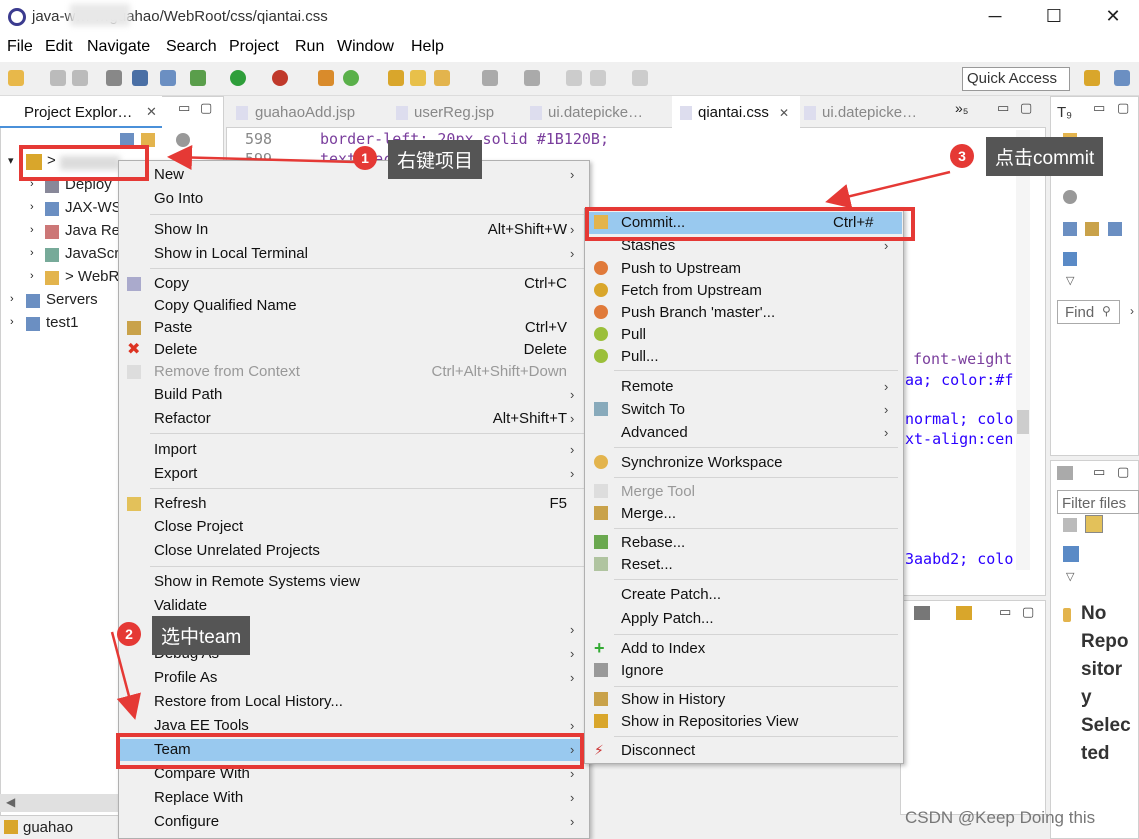 This screenshot has width=1139, height=839. I want to click on watermark: CSDN @Keep Doing this, so click(1000, 817).